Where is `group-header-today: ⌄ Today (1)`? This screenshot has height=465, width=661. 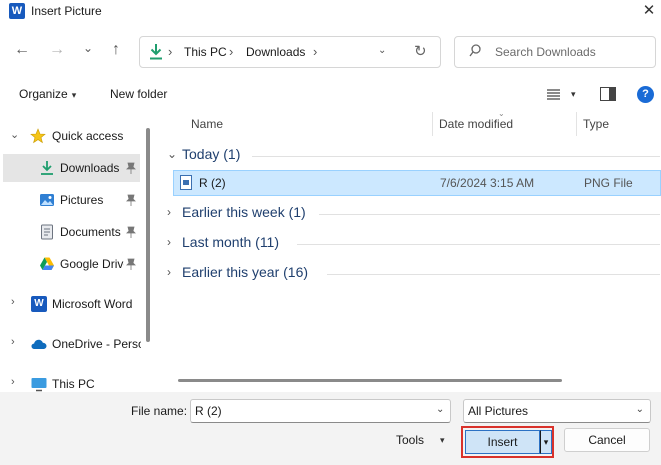
group-header-today: ⌄ Today (1) is located at coordinates (414, 156).